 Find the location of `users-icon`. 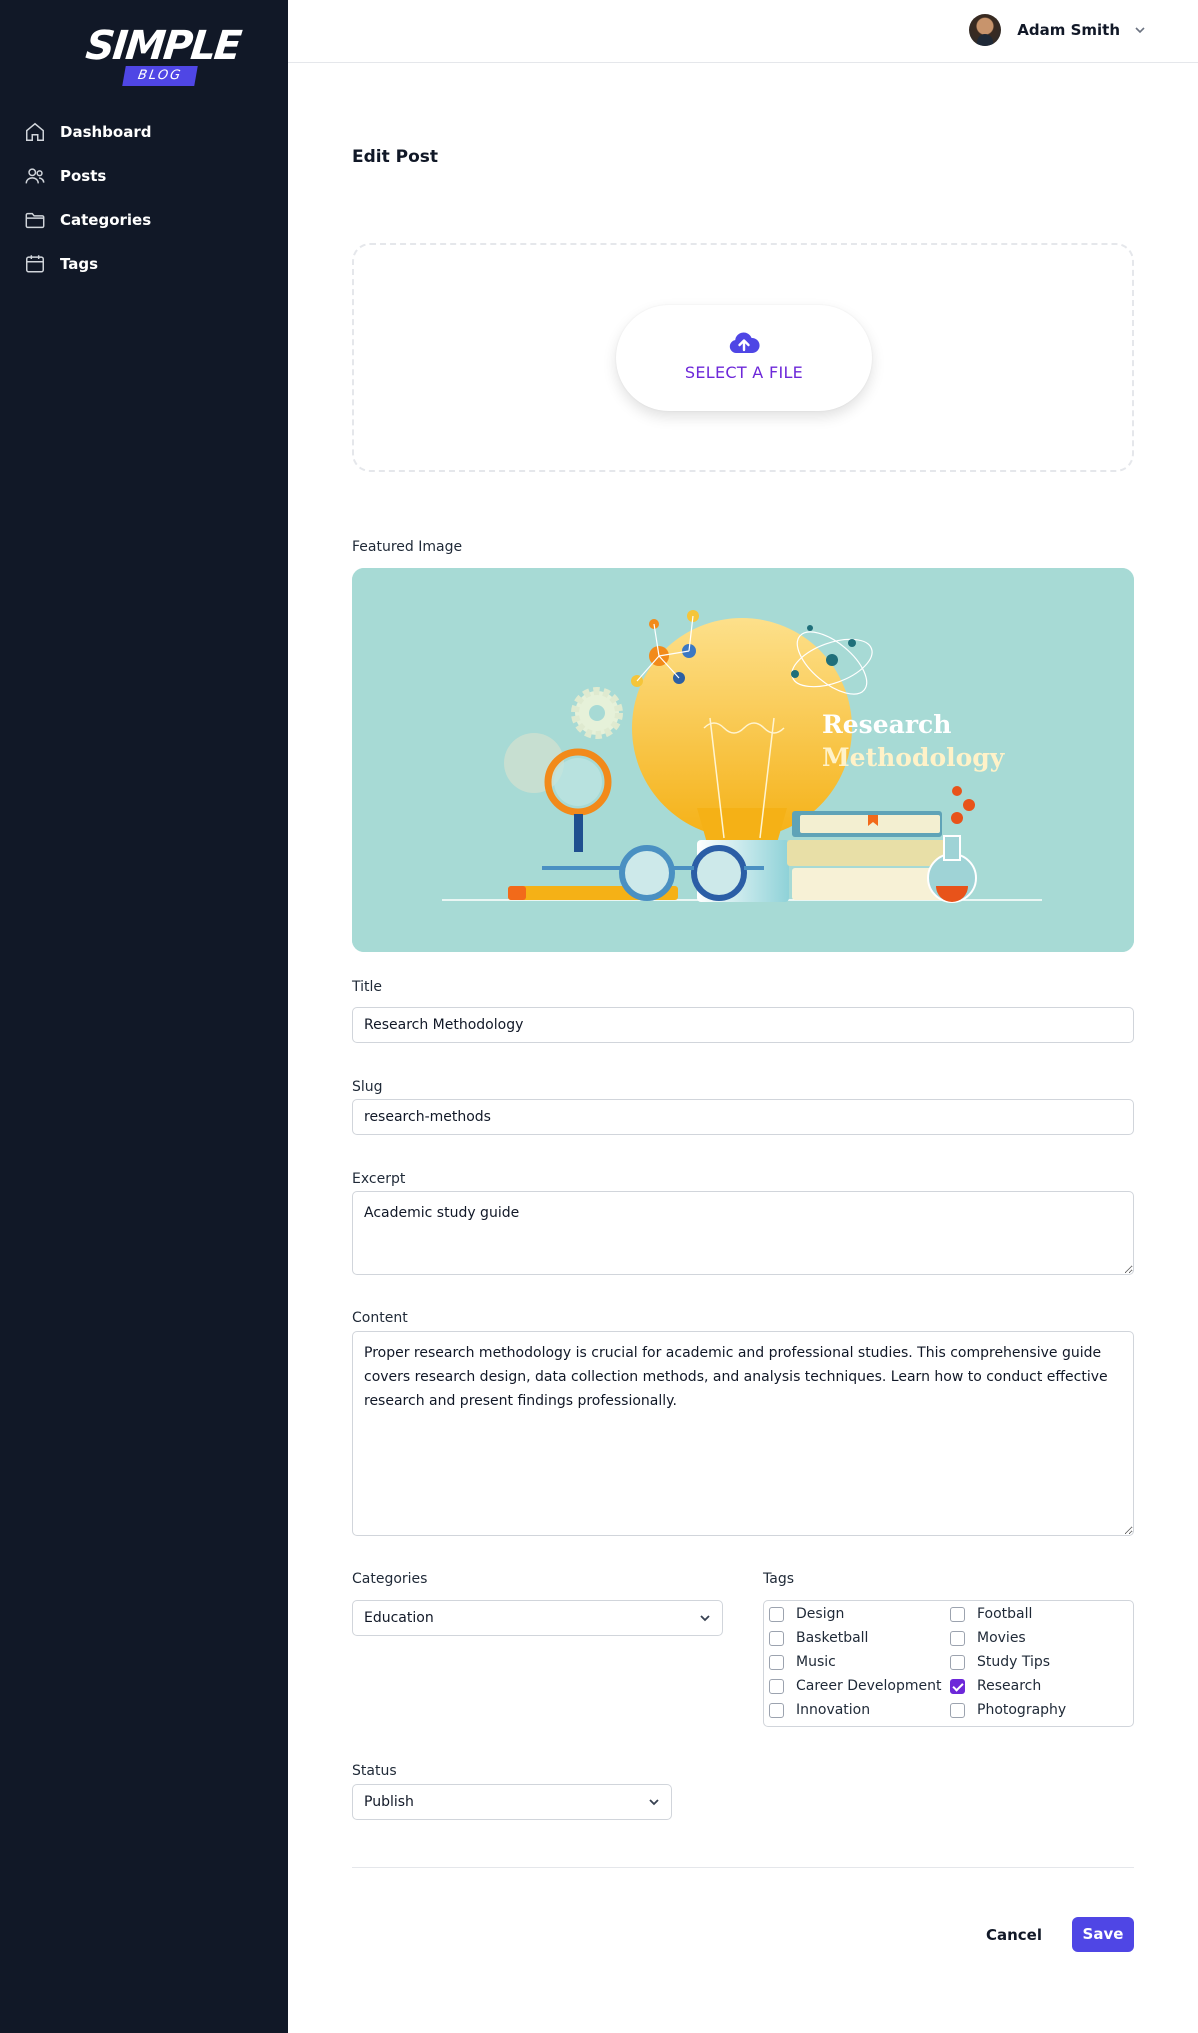

users-icon is located at coordinates (35, 176).